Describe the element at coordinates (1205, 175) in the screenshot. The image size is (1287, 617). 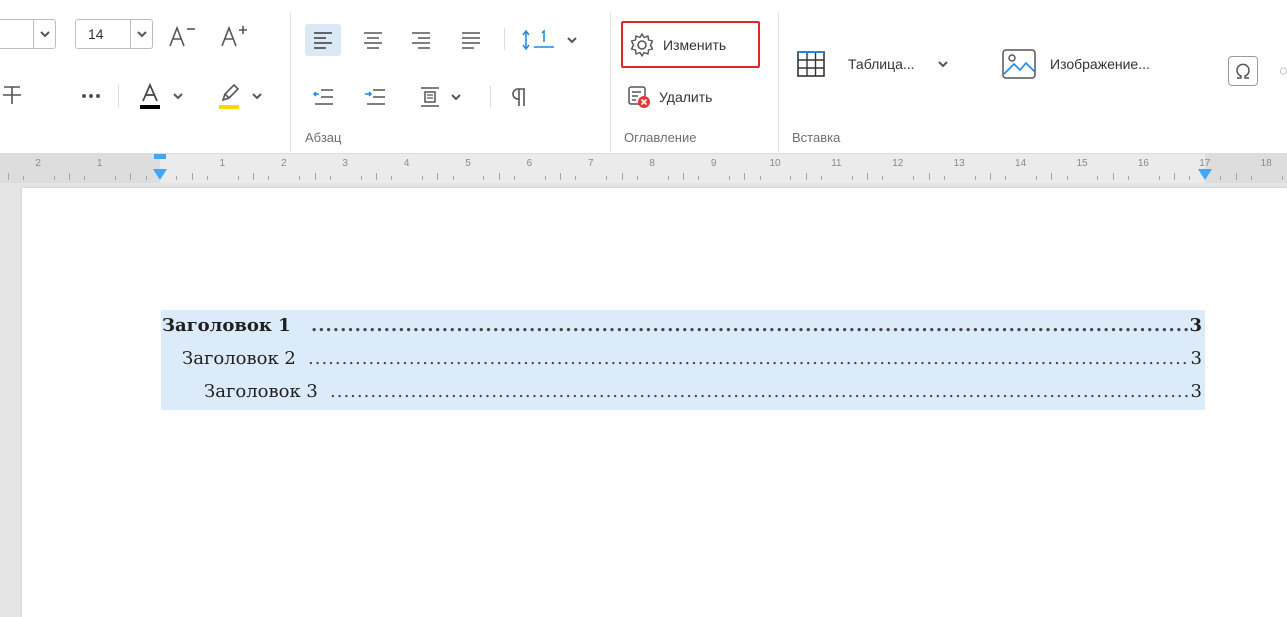
I see `right-indent-marker` at that location.